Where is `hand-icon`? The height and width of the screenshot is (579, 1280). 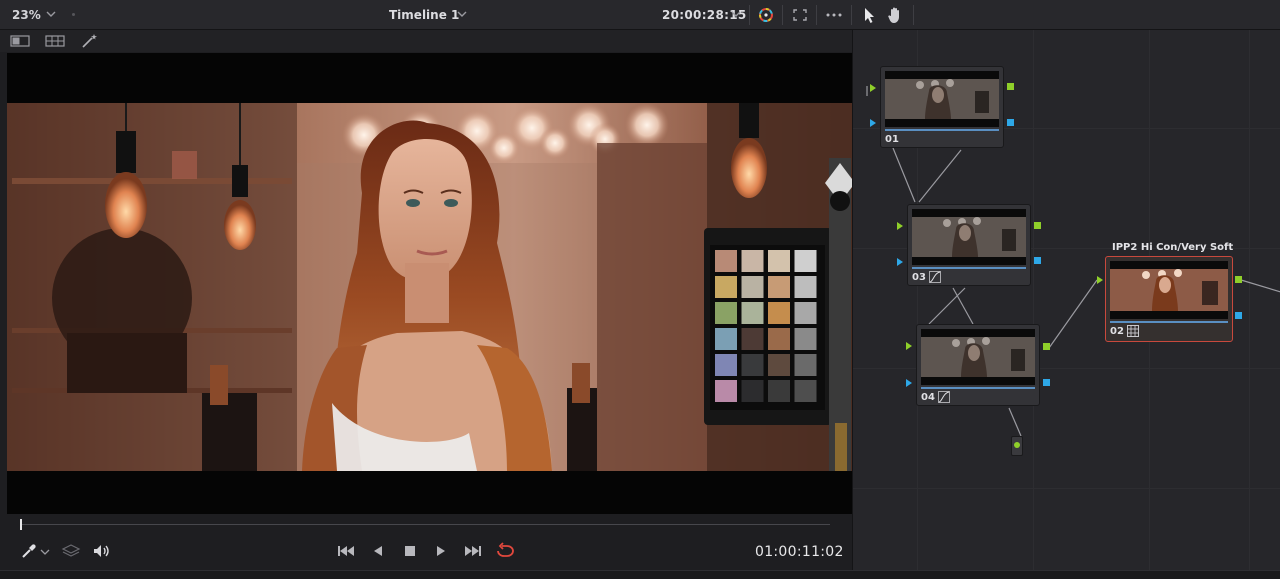
hand-icon is located at coordinates (895, 15).